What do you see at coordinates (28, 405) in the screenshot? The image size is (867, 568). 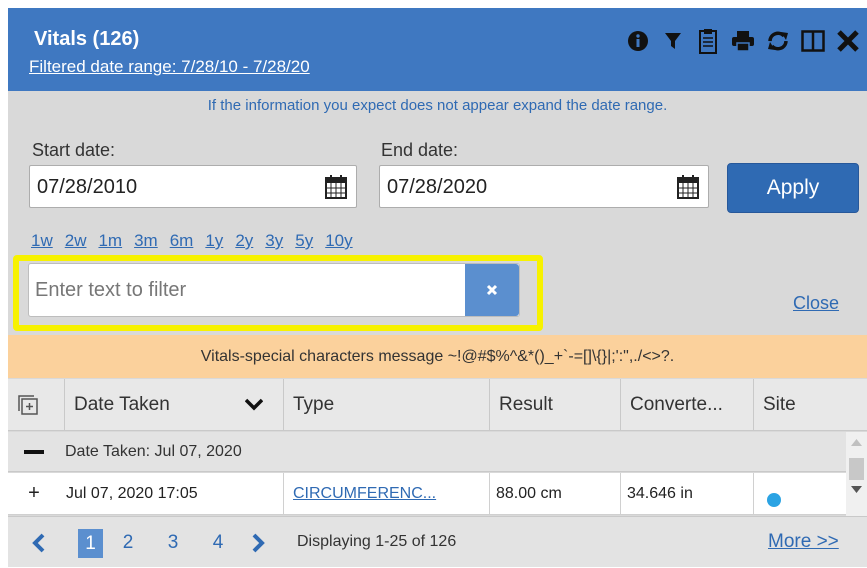 I see `expand-all-icon` at bounding box center [28, 405].